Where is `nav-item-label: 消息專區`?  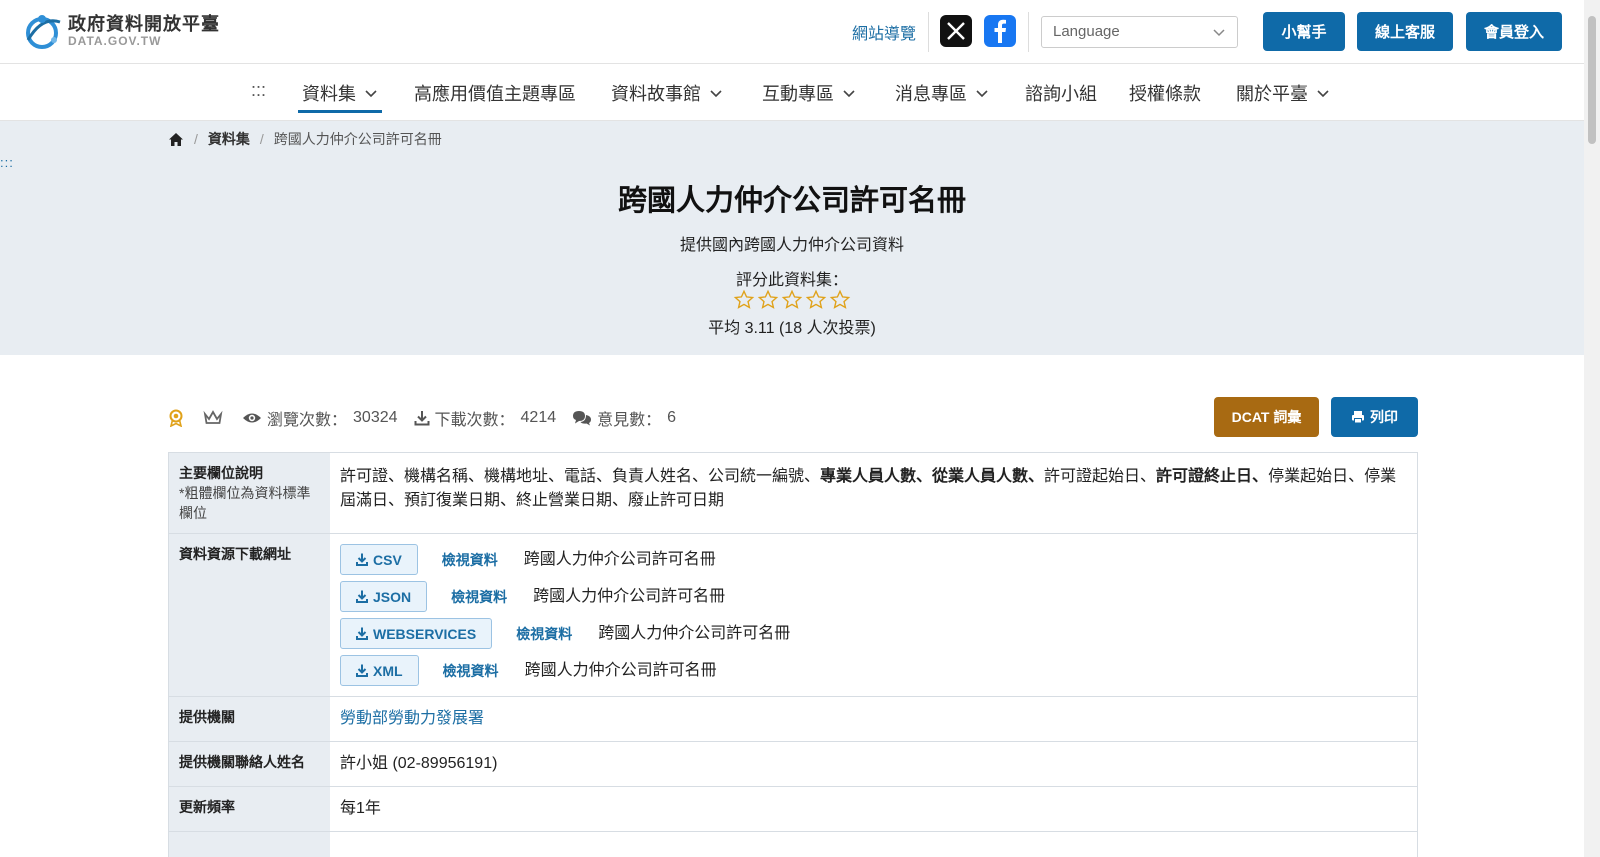 nav-item-label: 消息專區 is located at coordinates (931, 94).